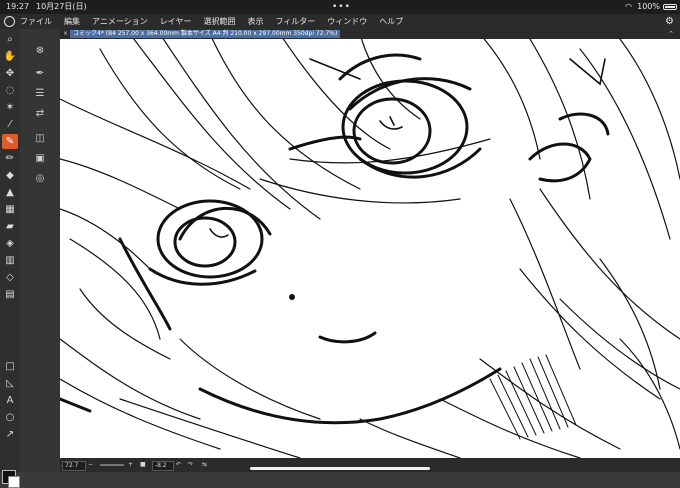 The image size is (680, 488). I want to click on fill-icon: ◈, so click(10, 243).